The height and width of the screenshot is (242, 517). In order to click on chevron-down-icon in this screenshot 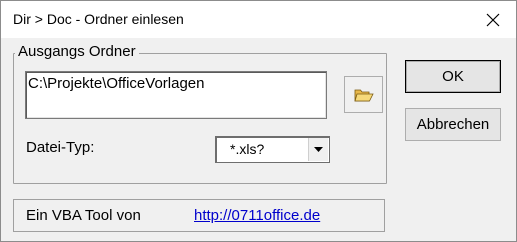, I will do `click(318, 149)`.